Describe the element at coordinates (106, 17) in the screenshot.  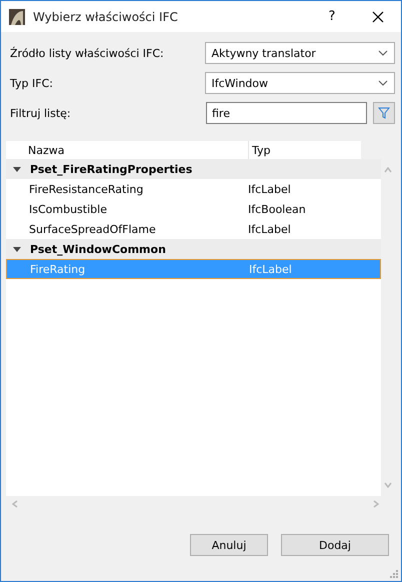
I see `window-title: Wybierz właściwości IFC` at that location.